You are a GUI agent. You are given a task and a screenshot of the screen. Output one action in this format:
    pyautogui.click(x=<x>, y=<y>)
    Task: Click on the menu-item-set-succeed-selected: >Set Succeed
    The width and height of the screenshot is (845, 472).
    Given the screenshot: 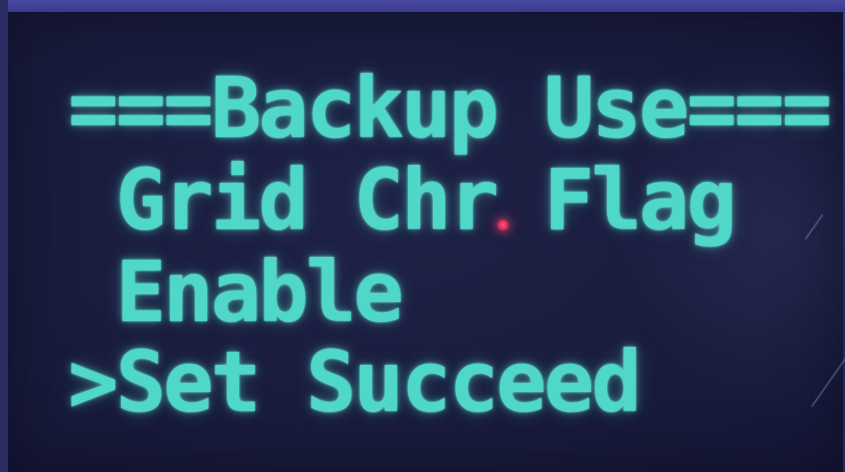 What is the action you would take?
    pyautogui.click(x=355, y=382)
    